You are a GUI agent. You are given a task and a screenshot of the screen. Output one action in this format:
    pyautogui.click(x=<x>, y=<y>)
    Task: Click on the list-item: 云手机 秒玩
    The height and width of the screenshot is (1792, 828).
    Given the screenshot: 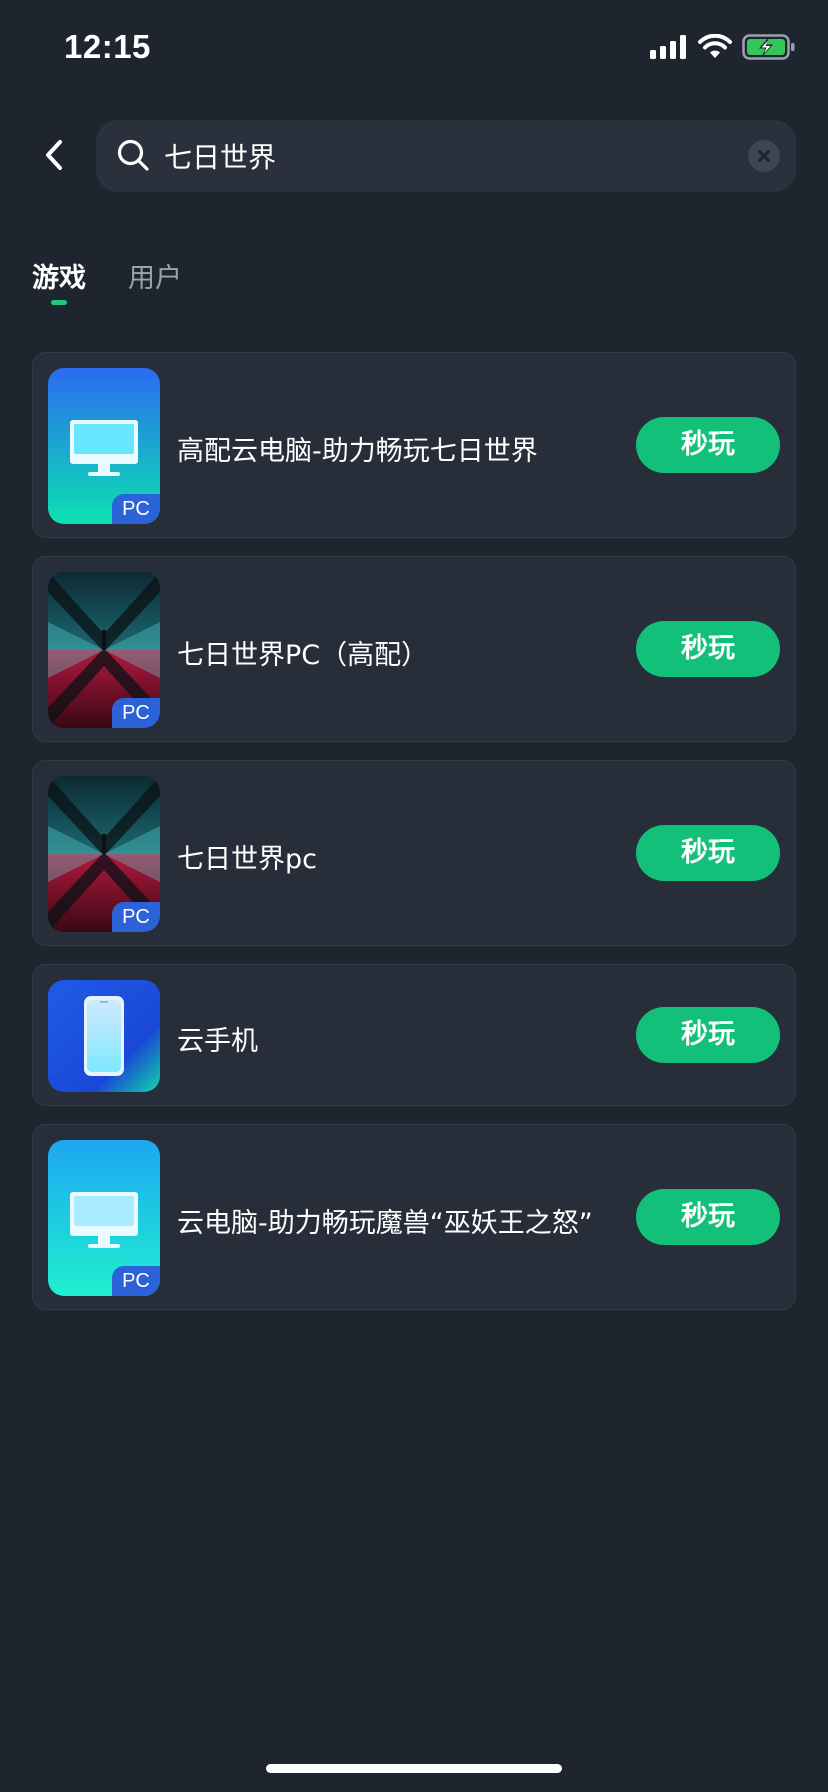 What is the action you would take?
    pyautogui.click(x=414, y=1035)
    